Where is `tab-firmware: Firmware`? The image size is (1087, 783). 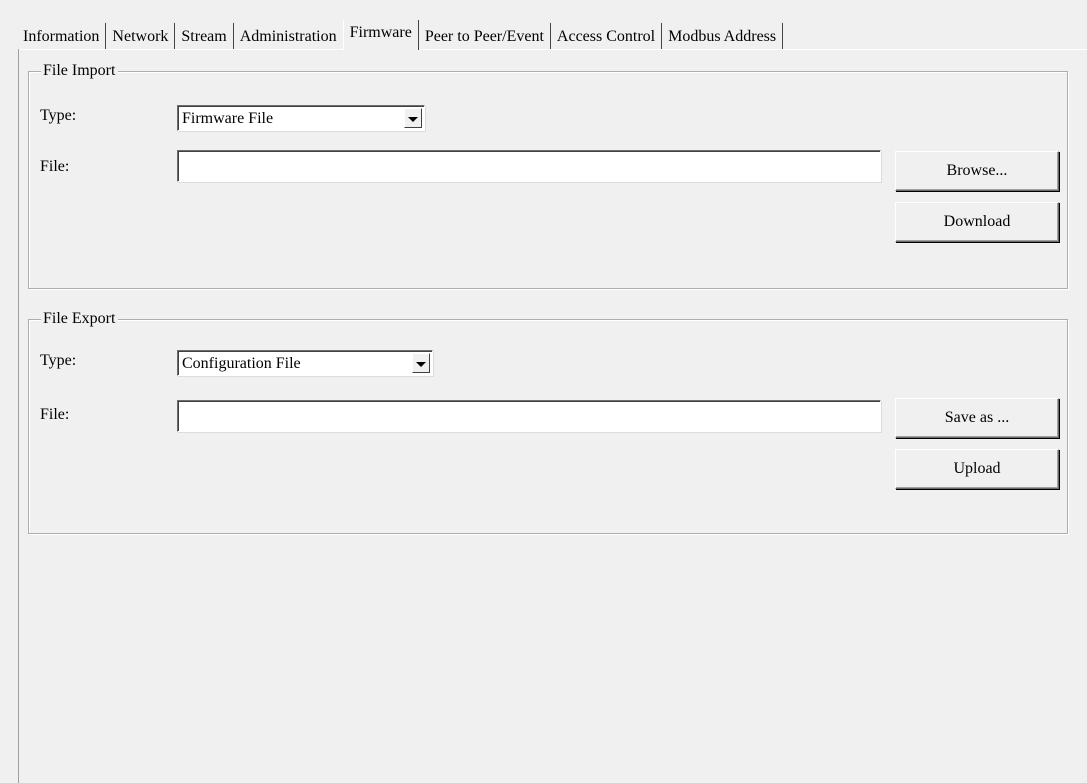
tab-firmware: Firmware is located at coordinates (380, 35).